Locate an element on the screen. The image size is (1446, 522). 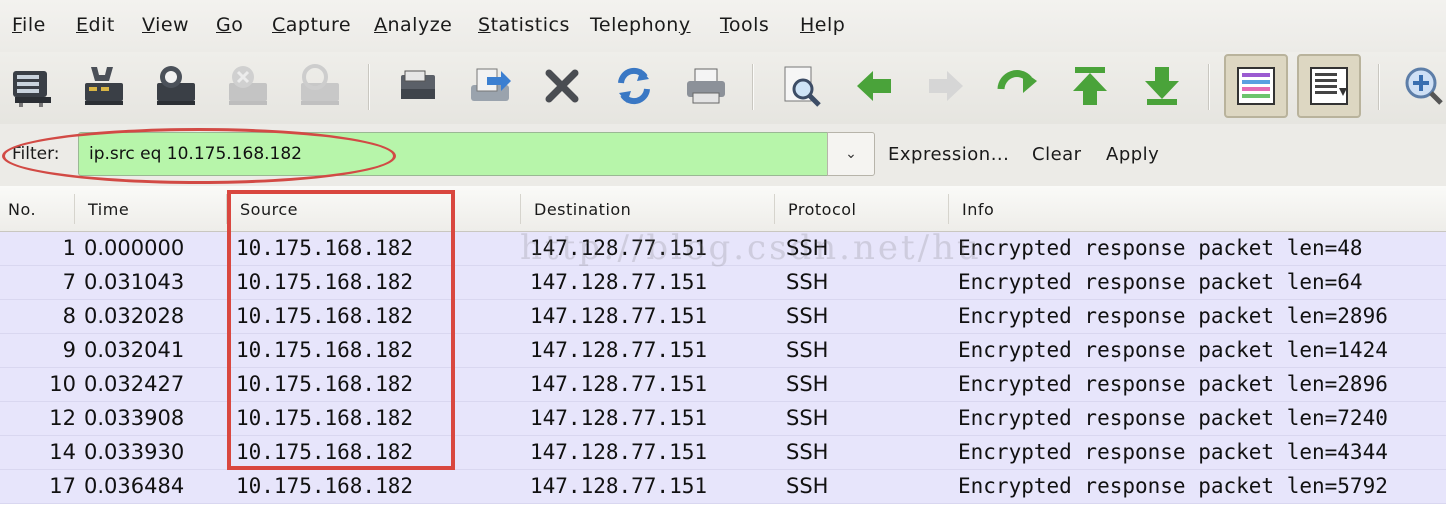
packet-time-cell: 0.032427 is located at coordinates (134, 384).